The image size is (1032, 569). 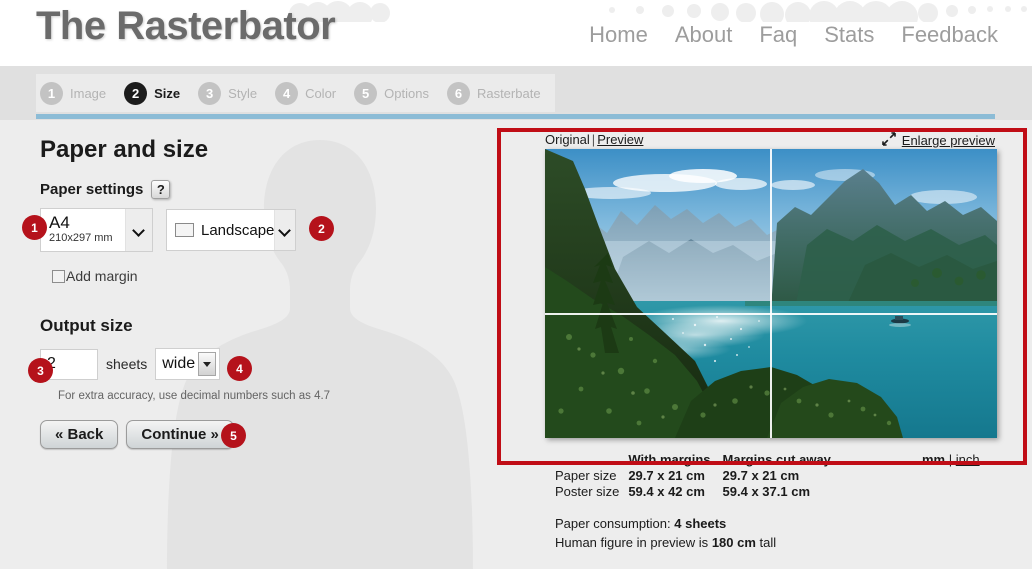 I want to click on paper-size-row-label: Paper size, so click(x=586, y=475).